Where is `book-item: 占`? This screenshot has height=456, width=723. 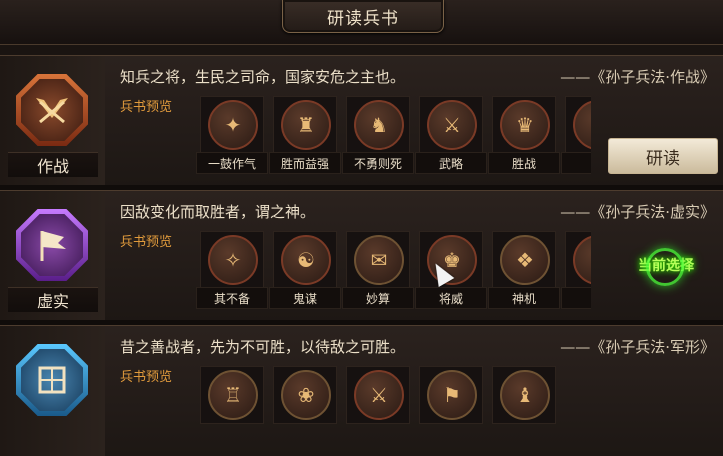 book-item: 占 is located at coordinates (576, 270).